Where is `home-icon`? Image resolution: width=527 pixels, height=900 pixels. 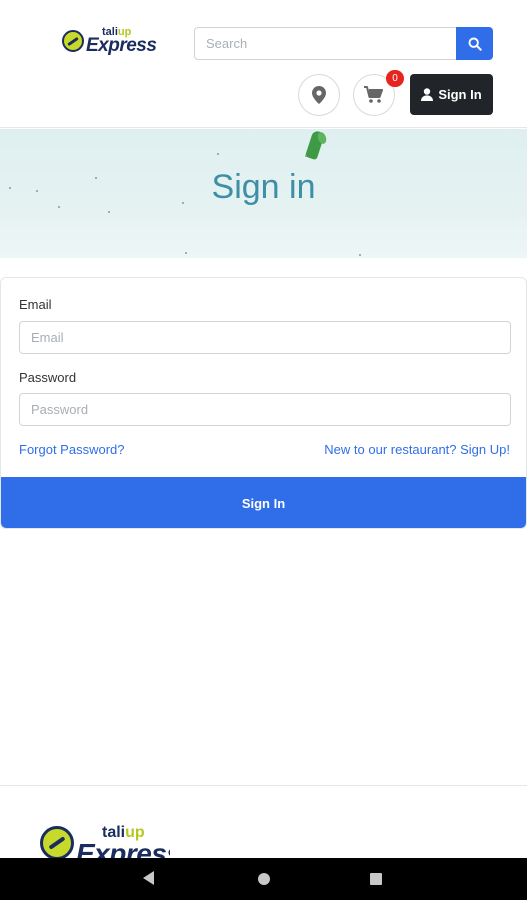 home-icon is located at coordinates (264, 879).